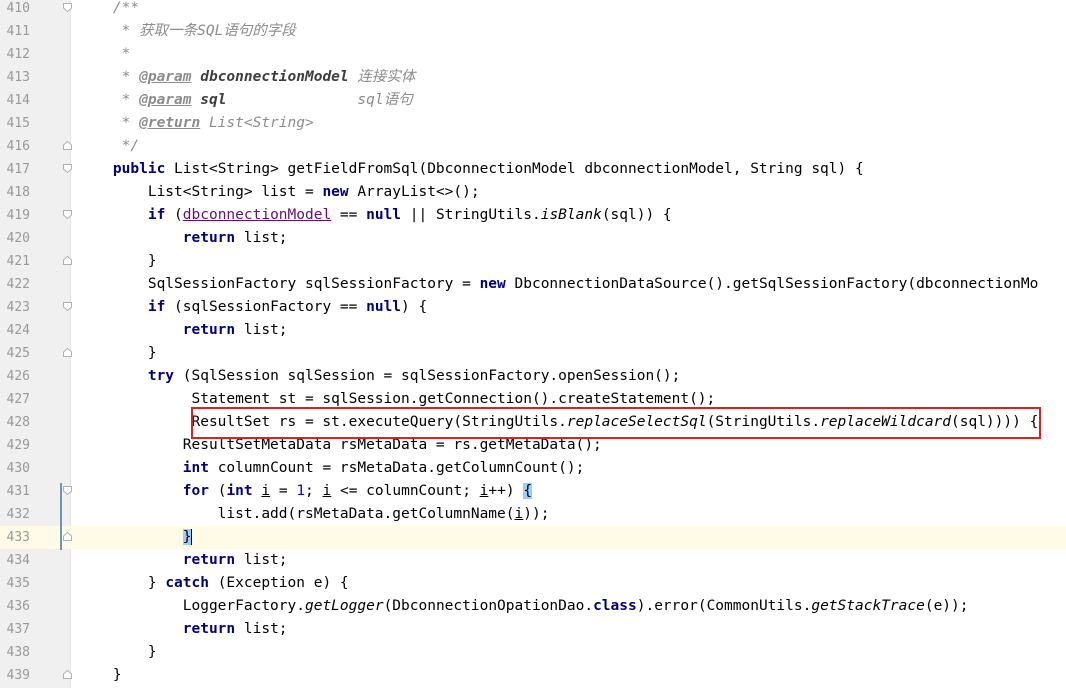 This screenshot has width=1066, height=688. I want to click on code-line: 415 * @return List<String>, so click(533, 123).